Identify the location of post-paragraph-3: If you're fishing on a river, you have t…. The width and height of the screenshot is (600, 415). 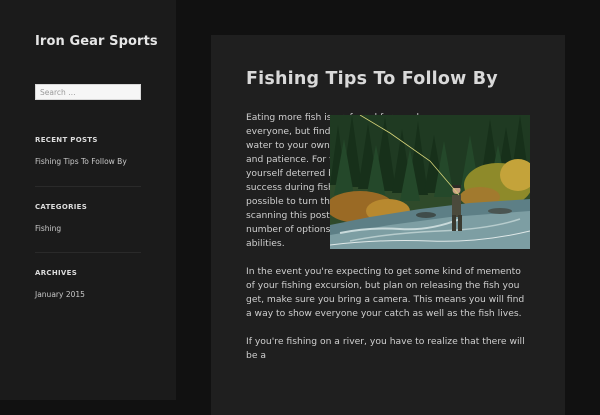
(385, 348).